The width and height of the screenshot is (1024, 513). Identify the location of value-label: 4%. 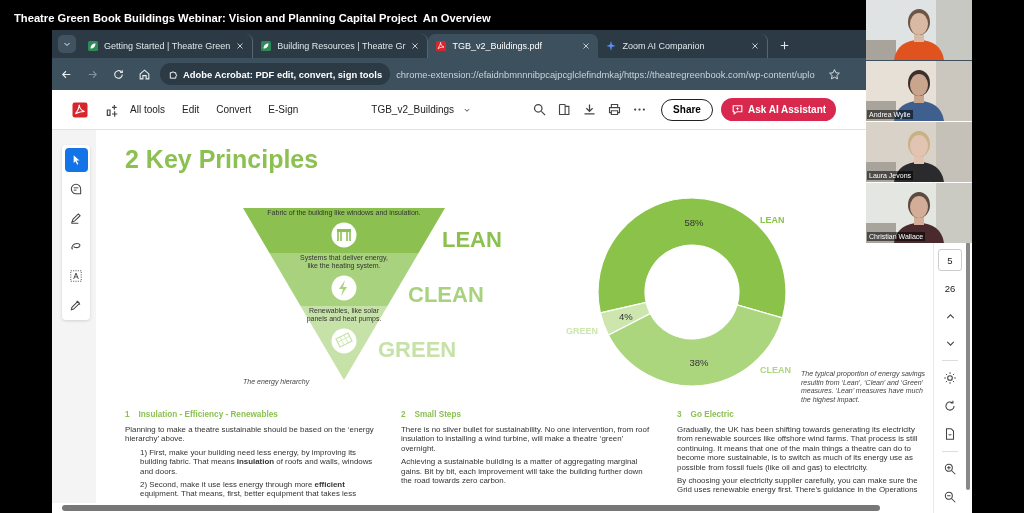
(625, 317).